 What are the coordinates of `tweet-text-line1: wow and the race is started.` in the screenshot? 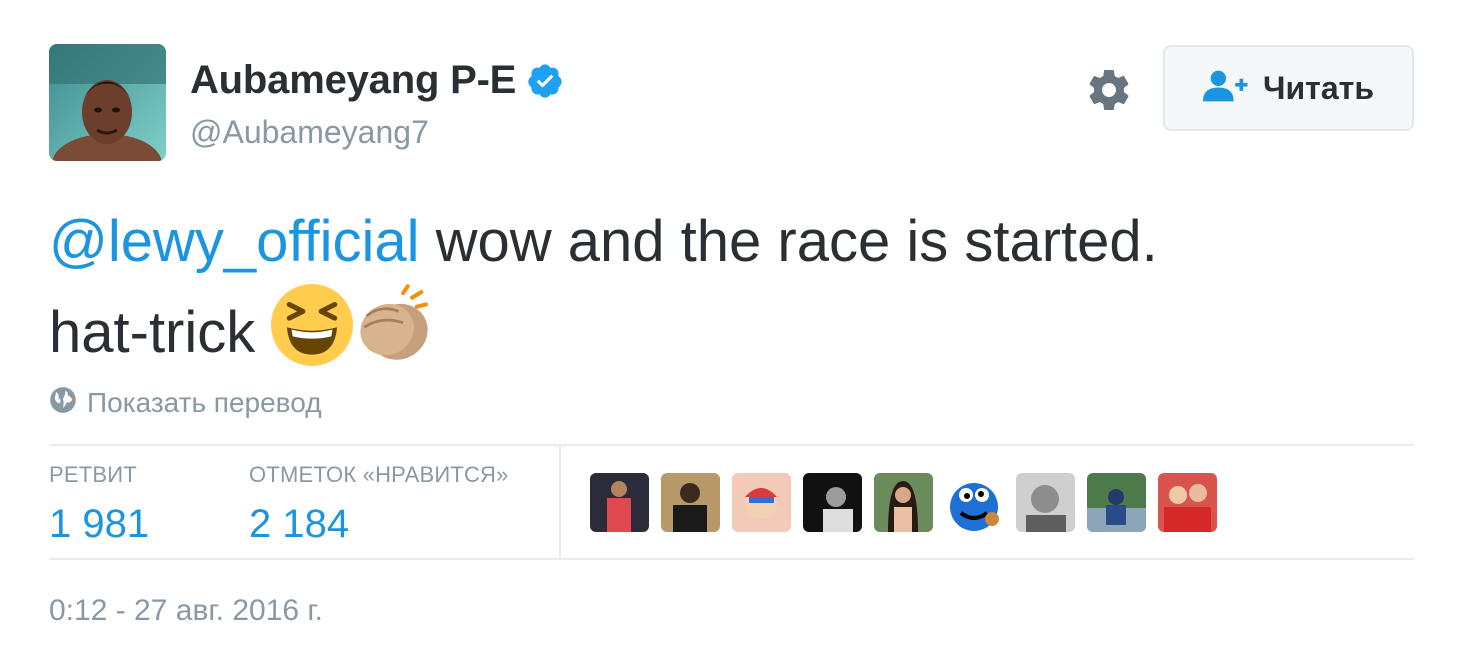 It's located at (788, 241).